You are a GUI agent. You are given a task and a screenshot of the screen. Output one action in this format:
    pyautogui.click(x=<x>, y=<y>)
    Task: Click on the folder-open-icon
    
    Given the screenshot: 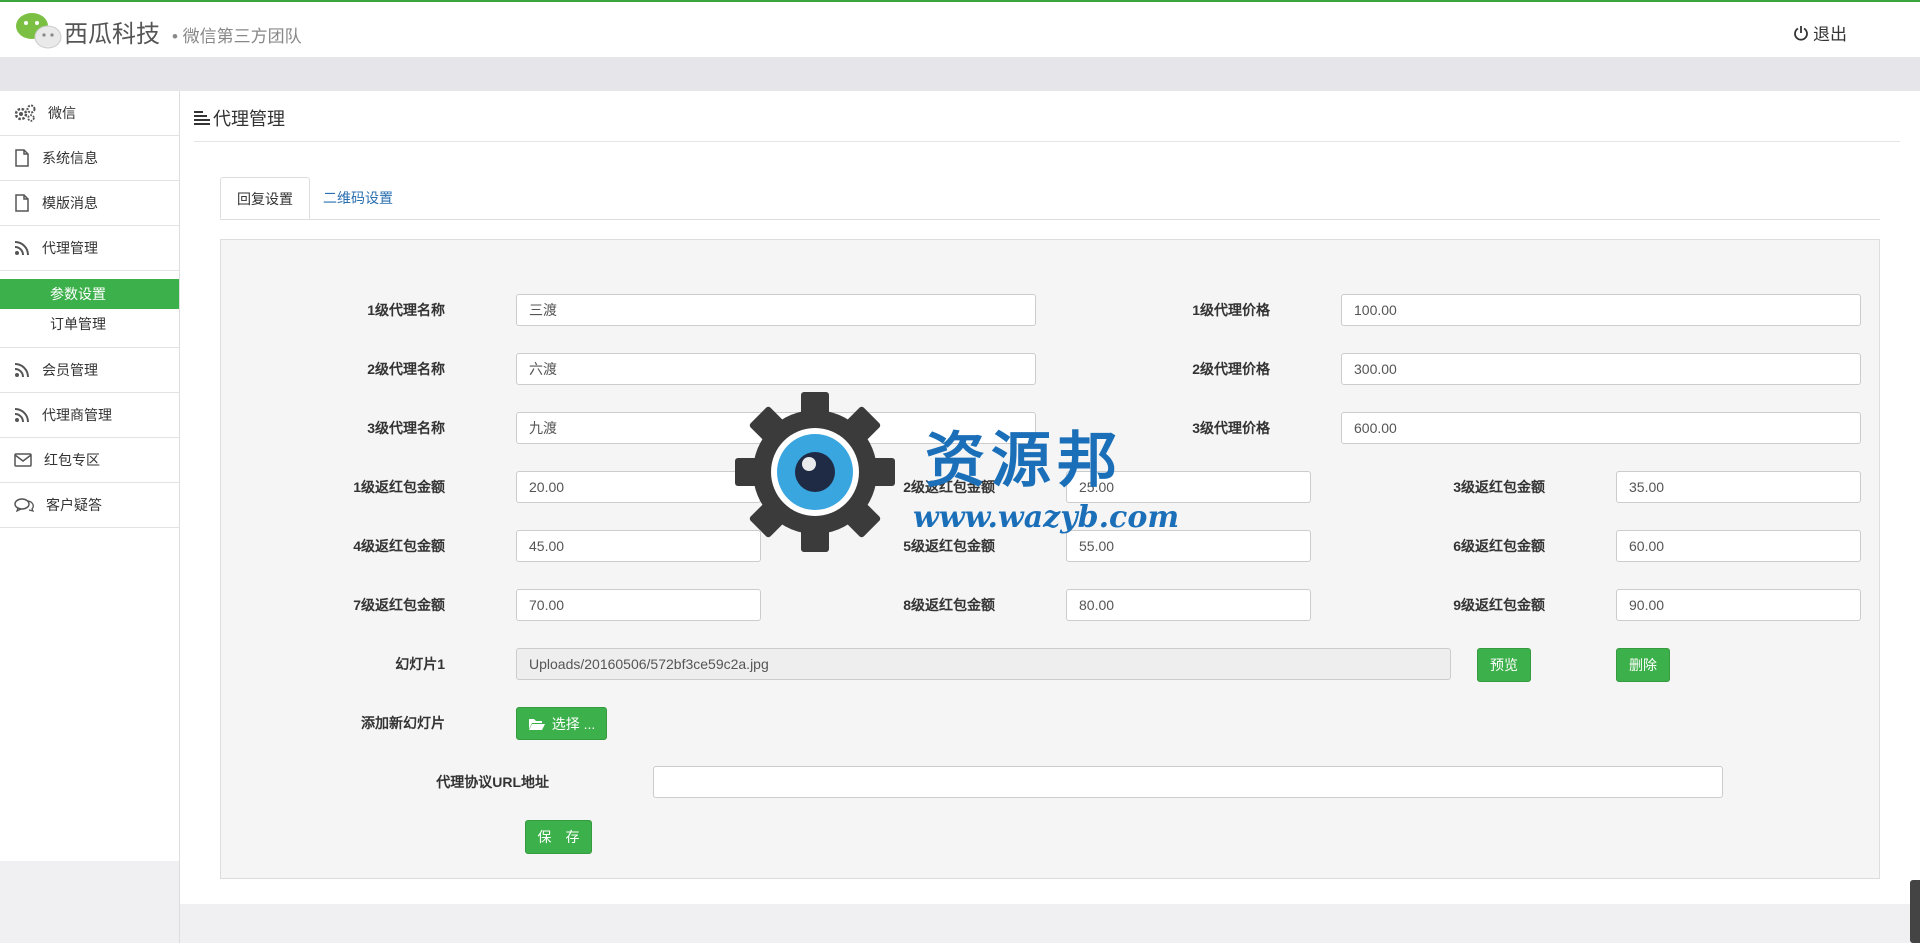 What is the action you would take?
    pyautogui.click(x=536, y=724)
    